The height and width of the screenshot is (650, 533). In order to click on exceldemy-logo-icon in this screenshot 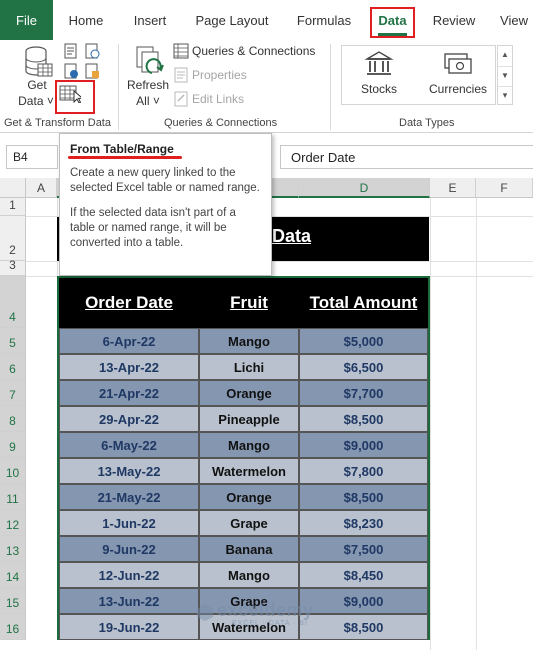, I will do `click(205, 612)`.